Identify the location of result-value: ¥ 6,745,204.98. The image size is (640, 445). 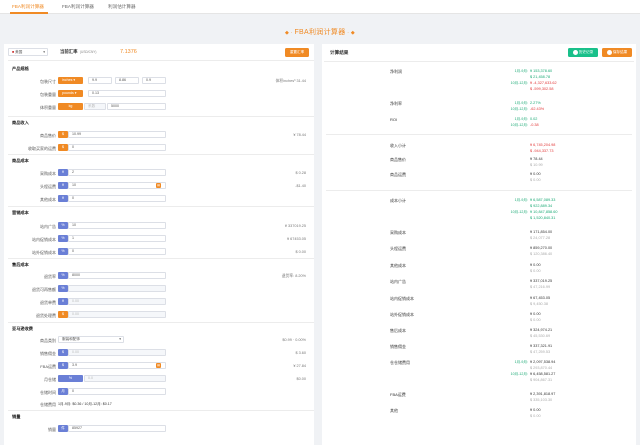
(543, 145).